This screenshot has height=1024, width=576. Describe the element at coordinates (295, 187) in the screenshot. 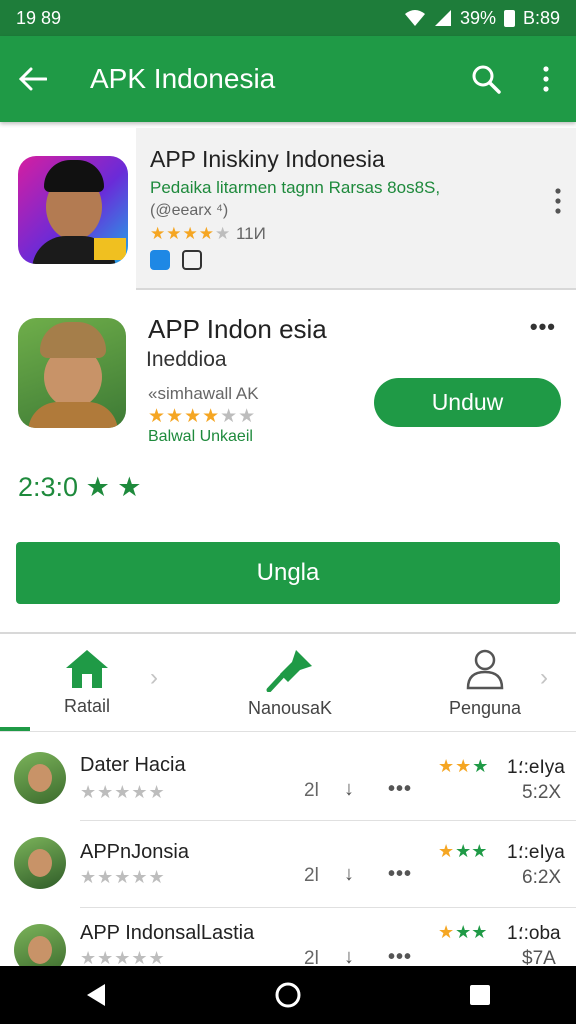

I see `featured-developer: Pedaika litarmen tagnn Rarsas 8os8S,` at that location.